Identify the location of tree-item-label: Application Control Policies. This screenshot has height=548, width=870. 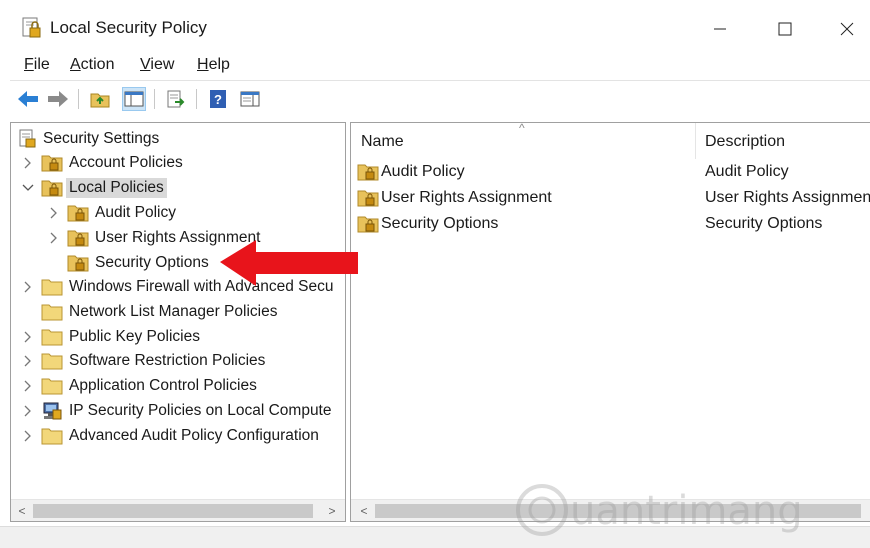
(163, 385).